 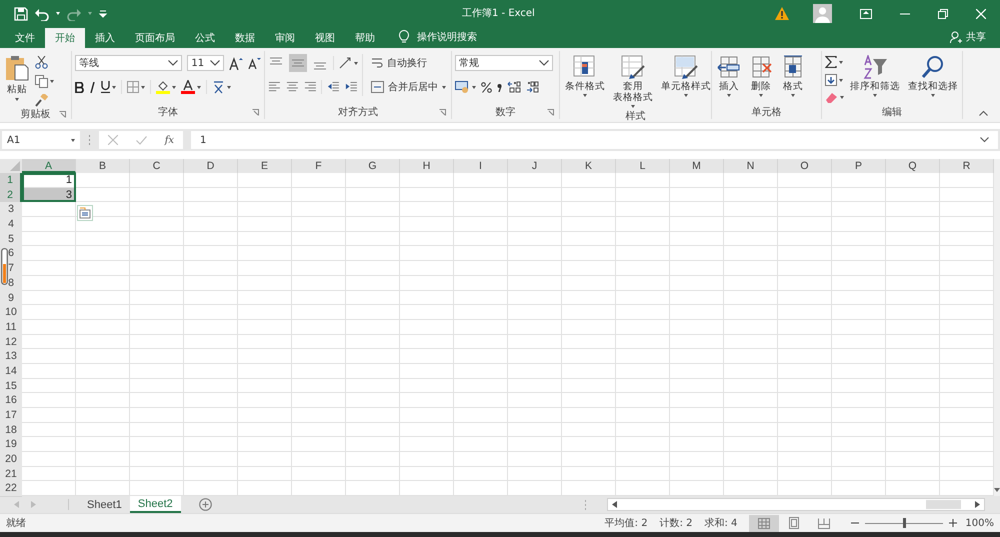 I want to click on ribbon-tab: 公式, so click(x=205, y=38).